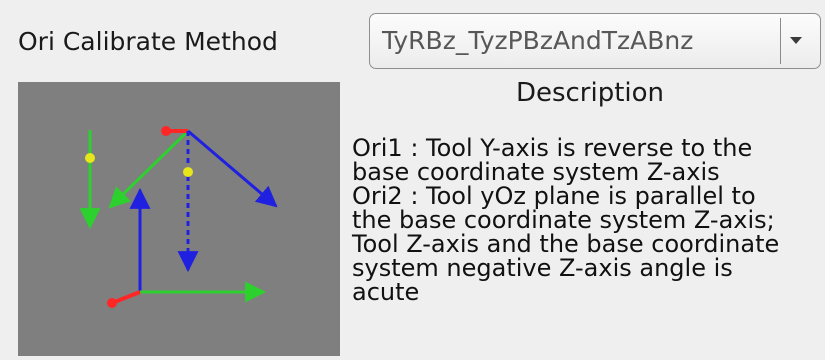 The width and height of the screenshot is (825, 360). What do you see at coordinates (112, 303) in the screenshot?
I see `base-x-endpoint` at bounding box center [112, 303].